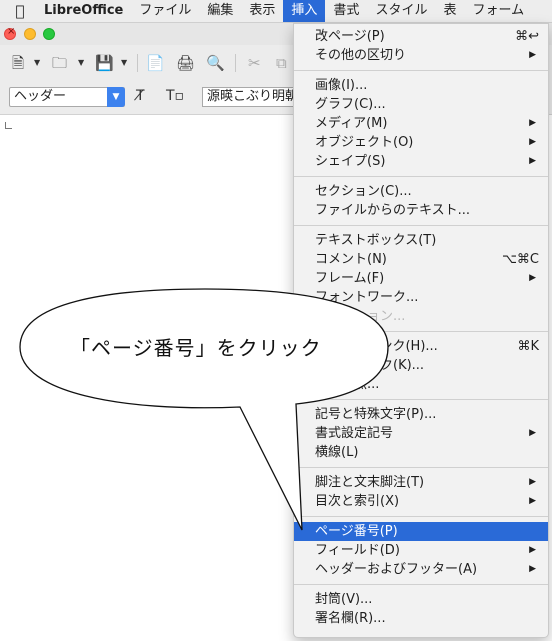 The height and width of the screenshot is (641, 552). What do you see at coordinates (396, 569) in the screenshot?
I see `menu-item-label: ヘッダーおよびフッター(A)` at bounding box center [396, 569].